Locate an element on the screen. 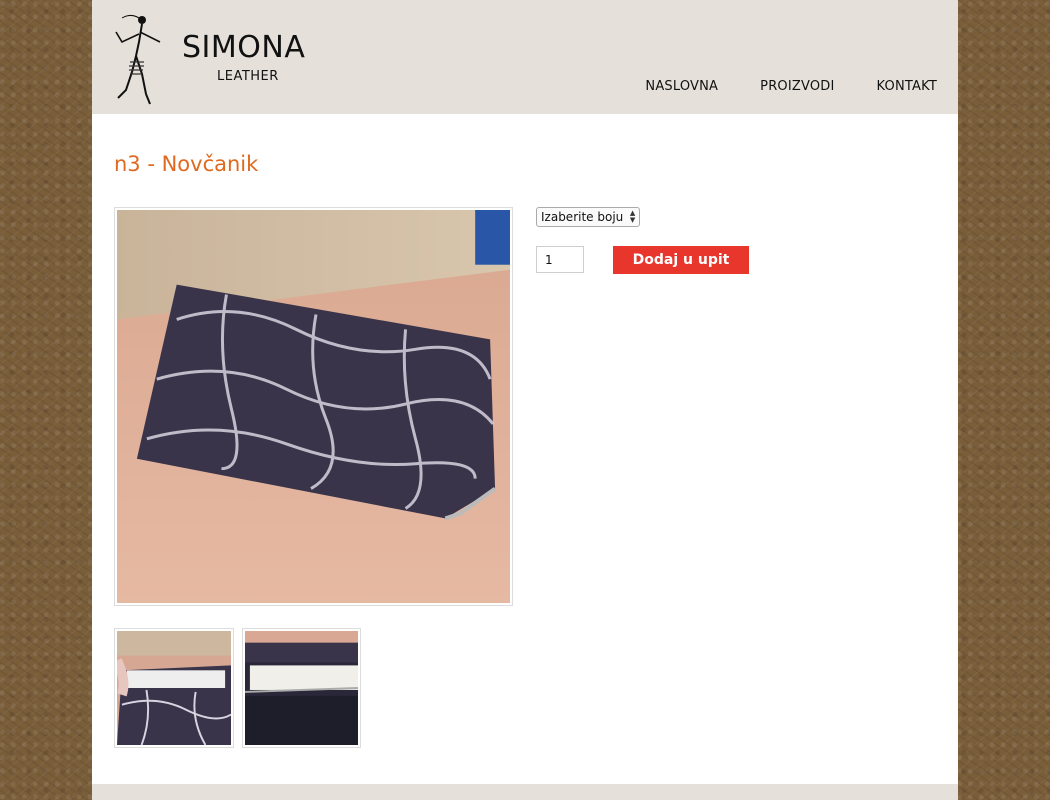  logo-figure-icon is located at coordinates (137, 59).